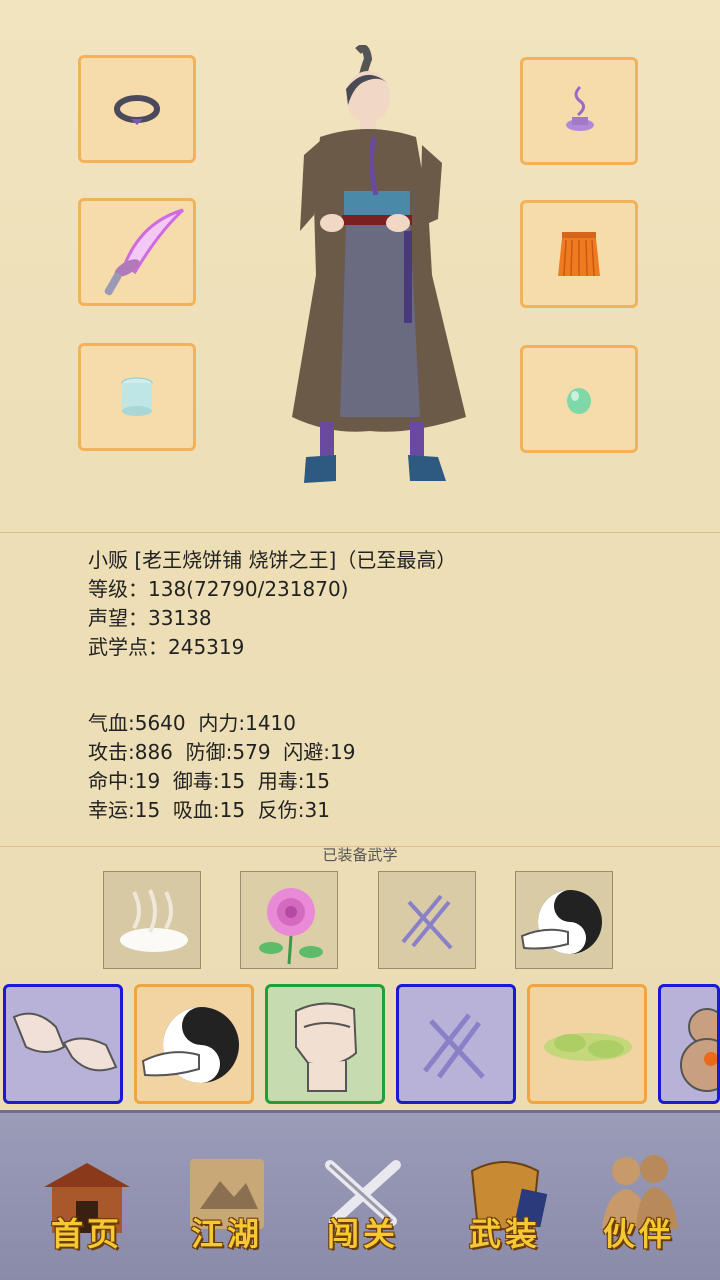  Describe the element at coordinates (226, 1234) in the screenshot. I see `nav-jianghu-label: 江湖` at that location.